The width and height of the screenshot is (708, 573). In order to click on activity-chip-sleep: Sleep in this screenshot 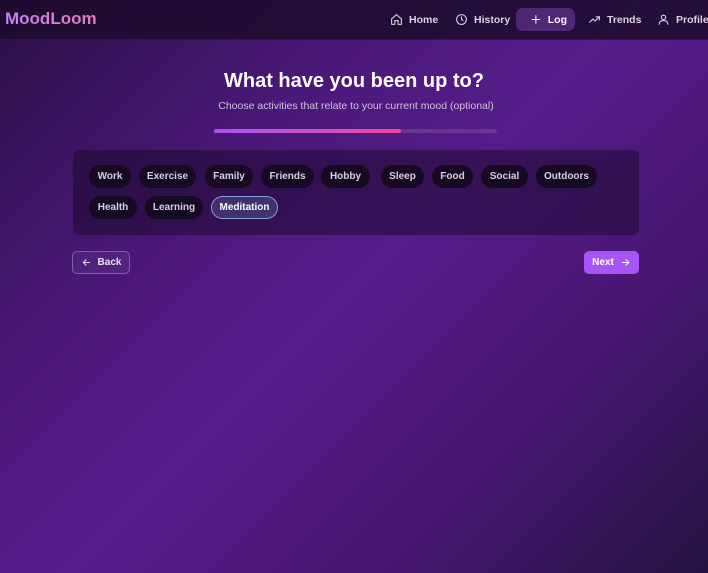, I will do `click(402, 176)`.